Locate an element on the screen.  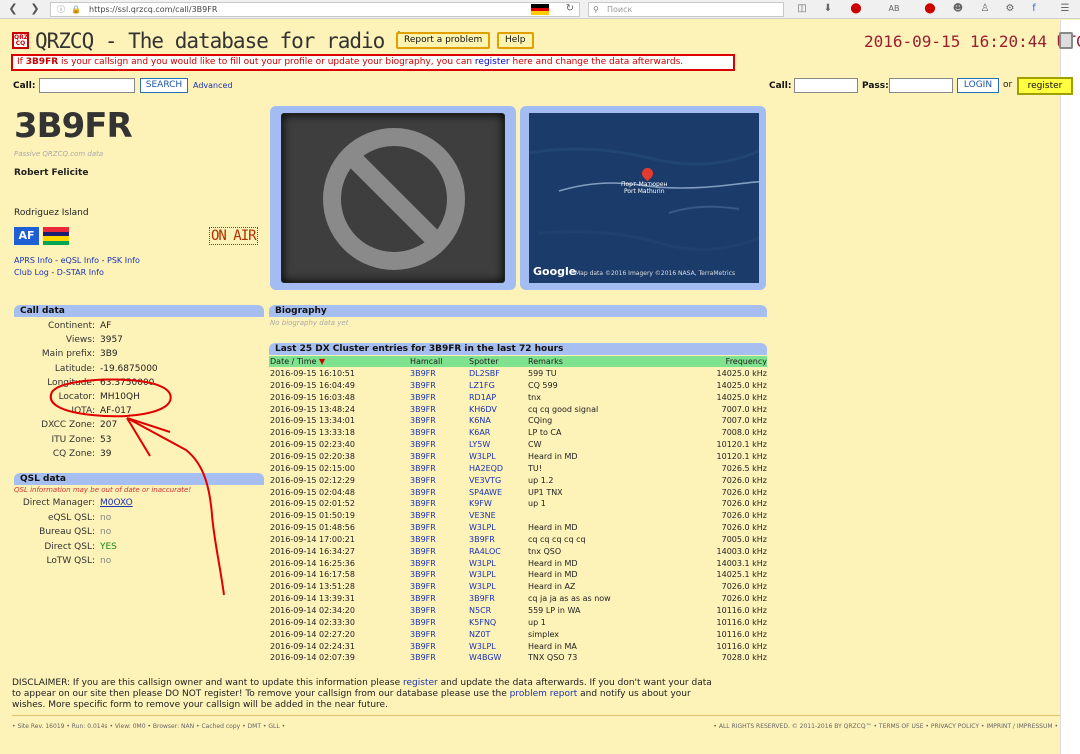
row-spotter: K6NA is located at coordinates (480, 421).